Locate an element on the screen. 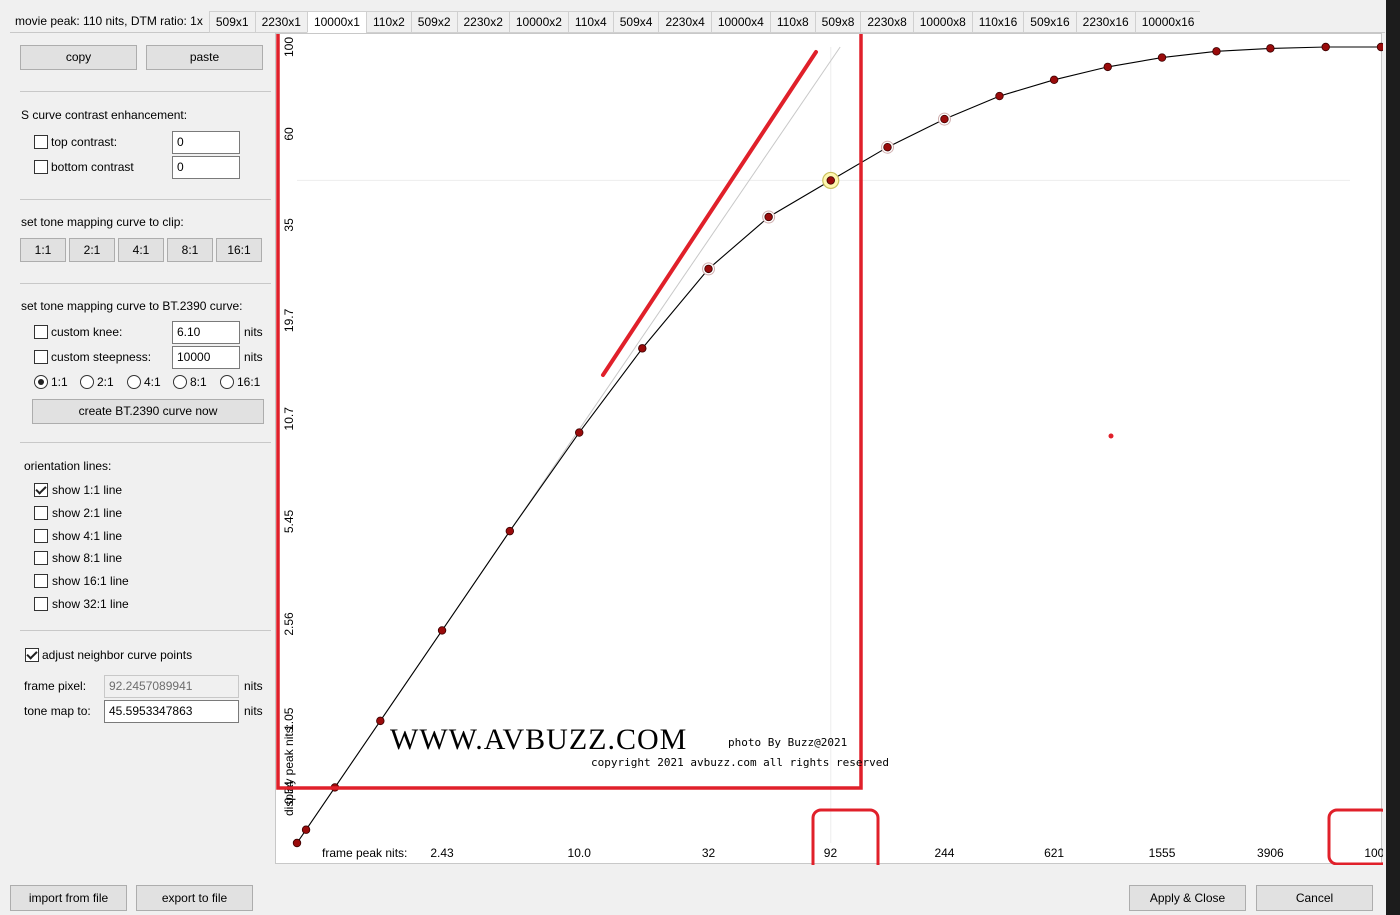 Image resolution: width=1400 pixels, height=915 pixels. tab-10000x16: 10000x16 is located at coordinates (1167, 22).